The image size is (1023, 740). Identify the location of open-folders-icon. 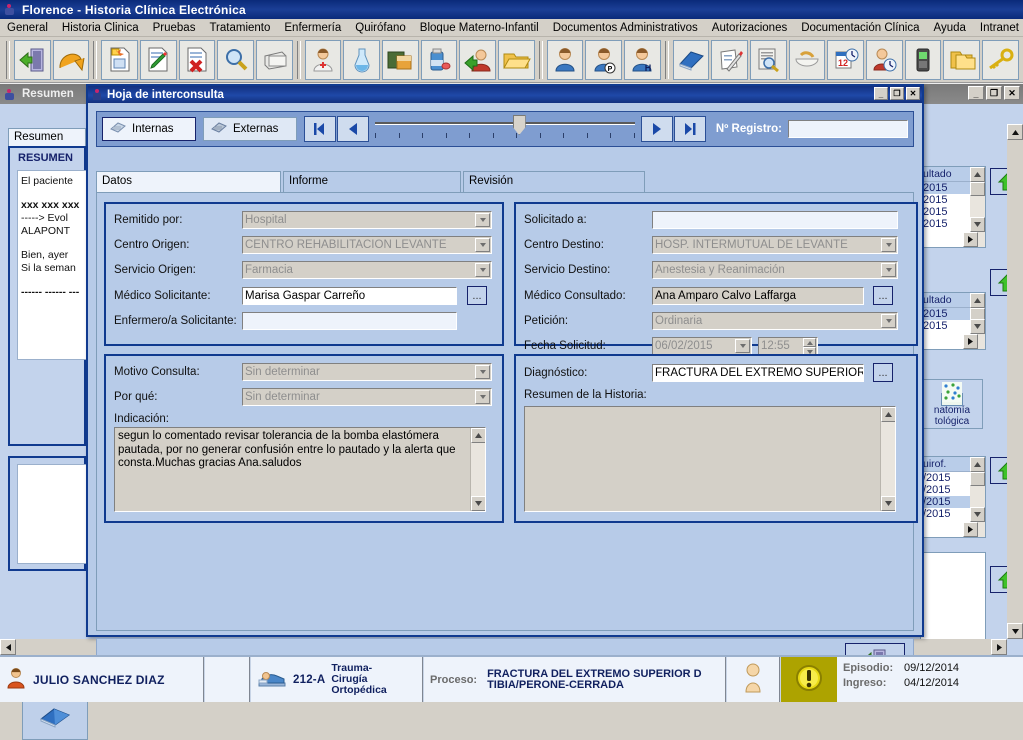
(962, 59).